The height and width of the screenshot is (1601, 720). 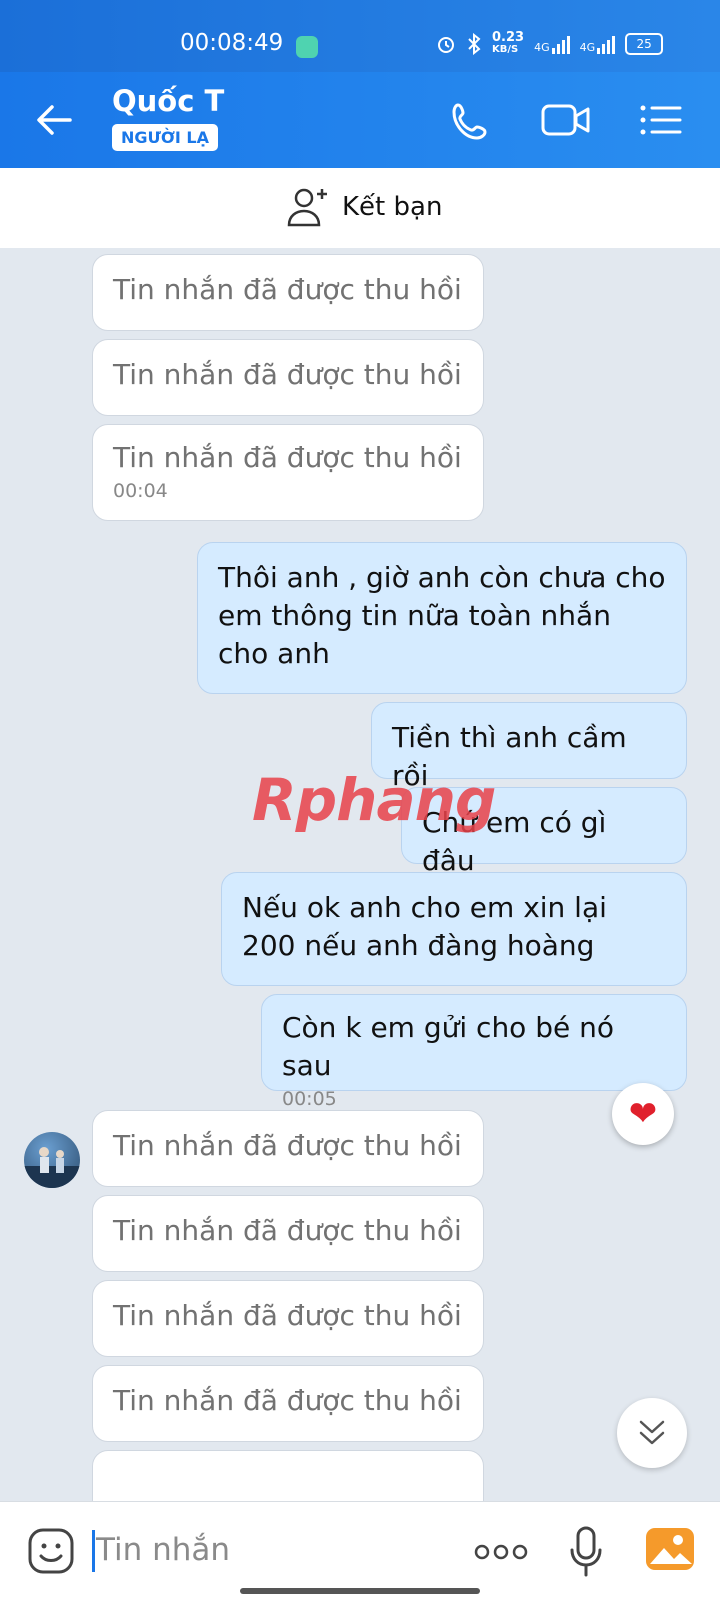 What do you see at coordinates (644, 44) in the screenshot?
I see `battery-icon: 25` at bounding box center [644, 44].